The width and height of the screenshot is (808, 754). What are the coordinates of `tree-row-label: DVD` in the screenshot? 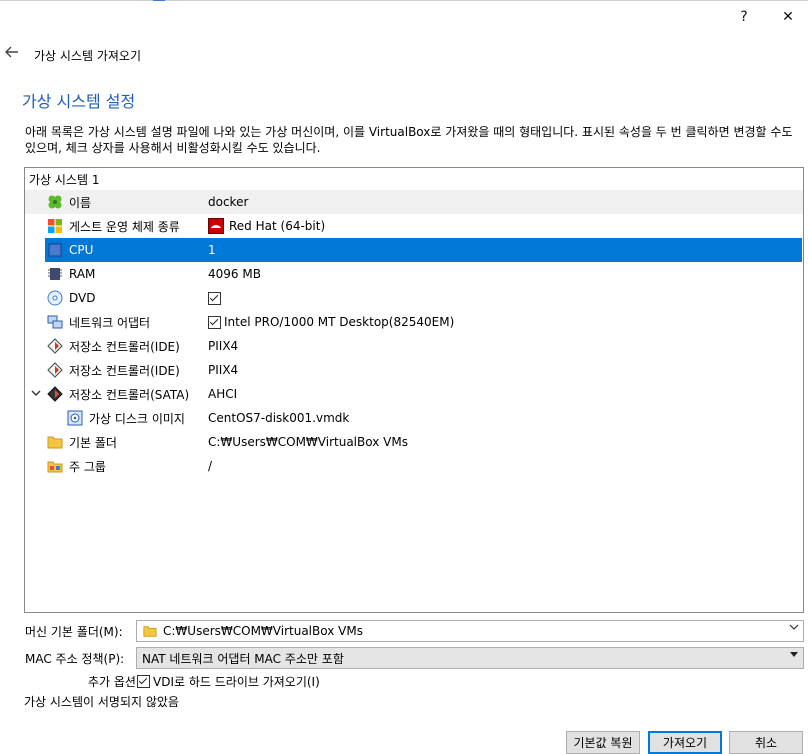 It's located at (82, 298).